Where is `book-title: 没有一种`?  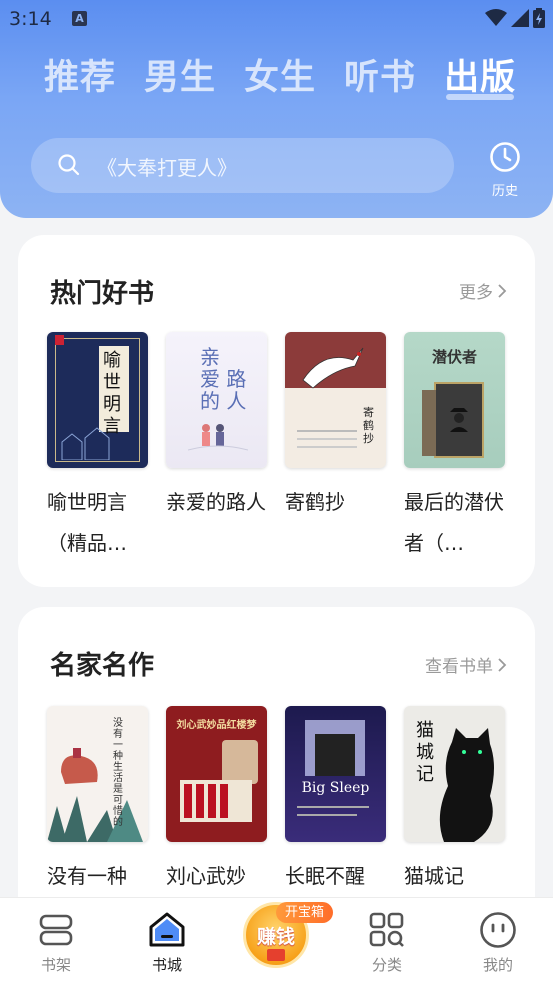 book-title: 没有一种 is located at coordinates (87, 876).